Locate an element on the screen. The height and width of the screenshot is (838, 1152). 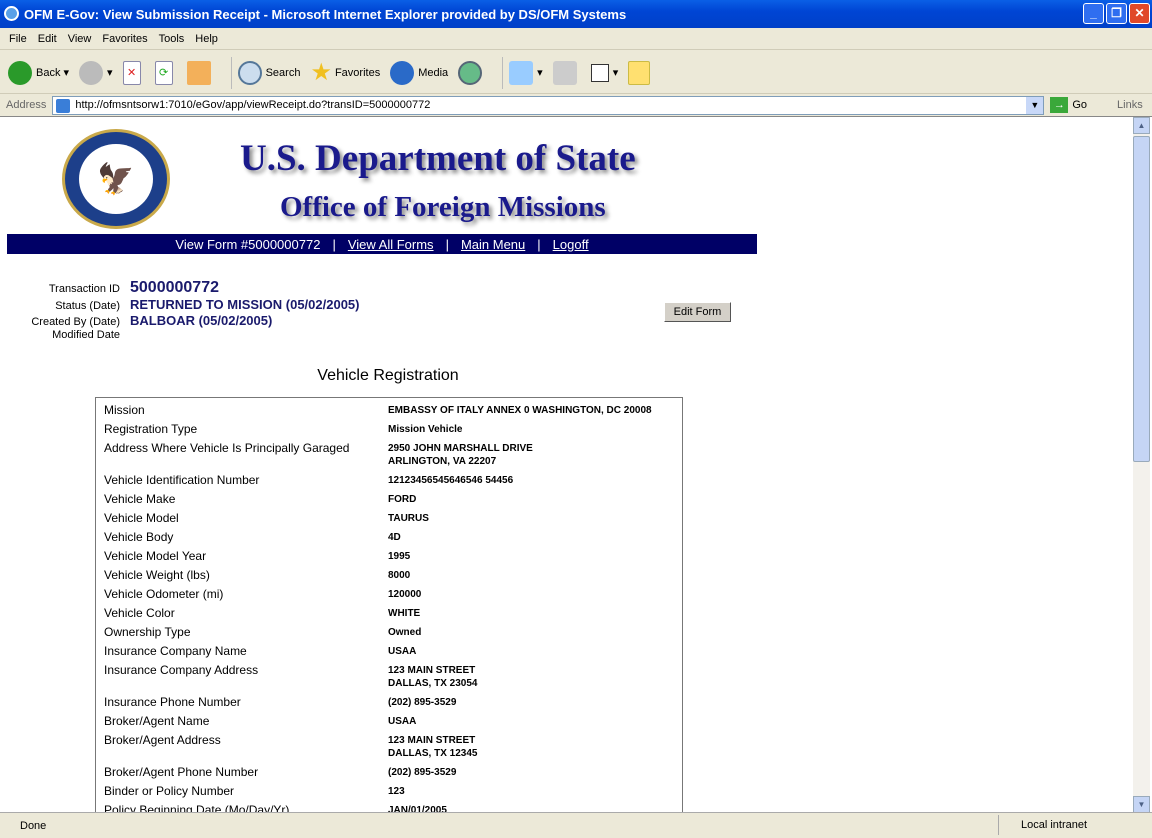
maximize-button: ❐ is located at coordinates (1116, 13).